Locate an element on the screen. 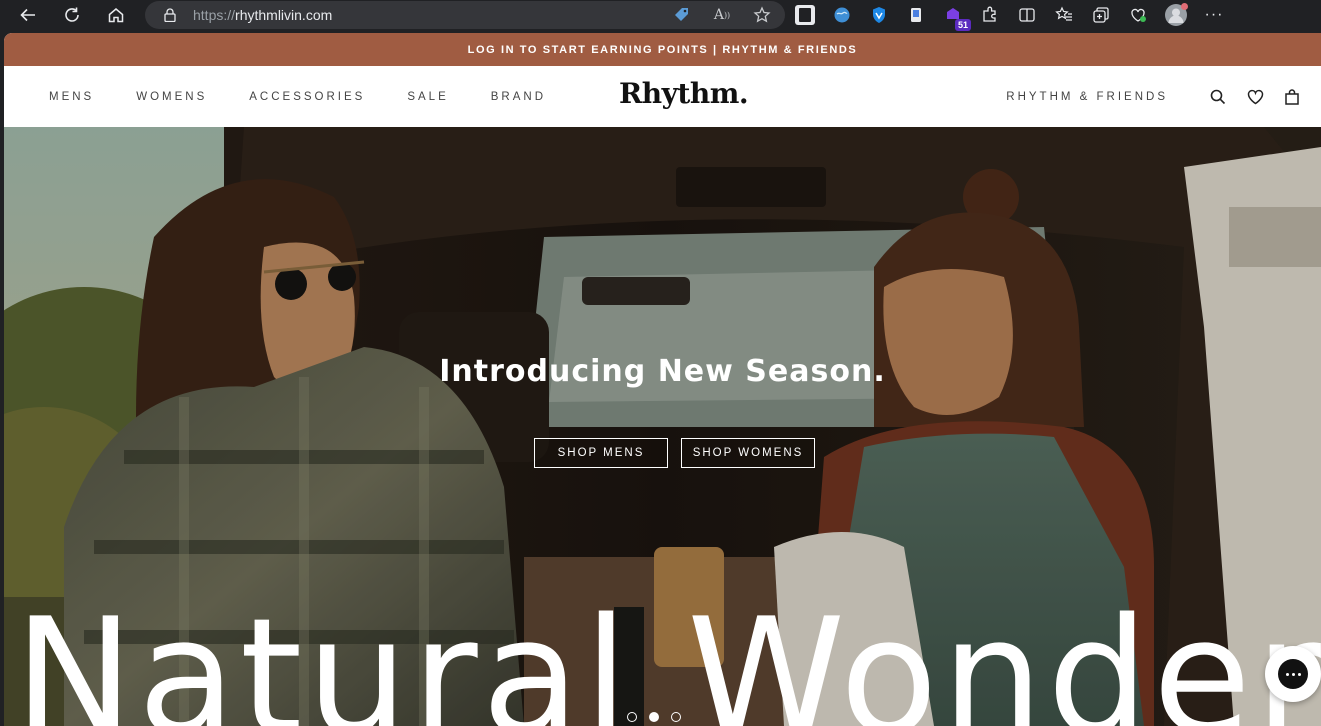 The width and height of the screenshot is (1321, 726). url-text: https://rhythmlivin.com is located at coordinates (262, 15).